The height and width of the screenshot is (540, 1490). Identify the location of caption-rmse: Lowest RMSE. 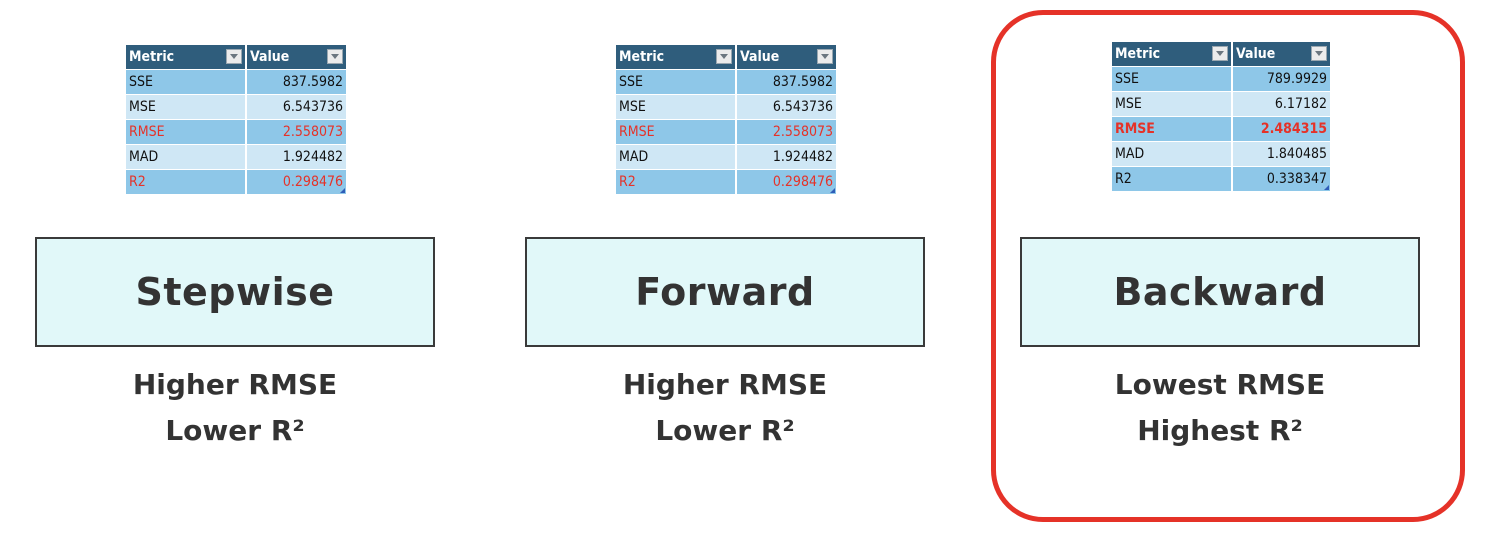
(1220, 384).